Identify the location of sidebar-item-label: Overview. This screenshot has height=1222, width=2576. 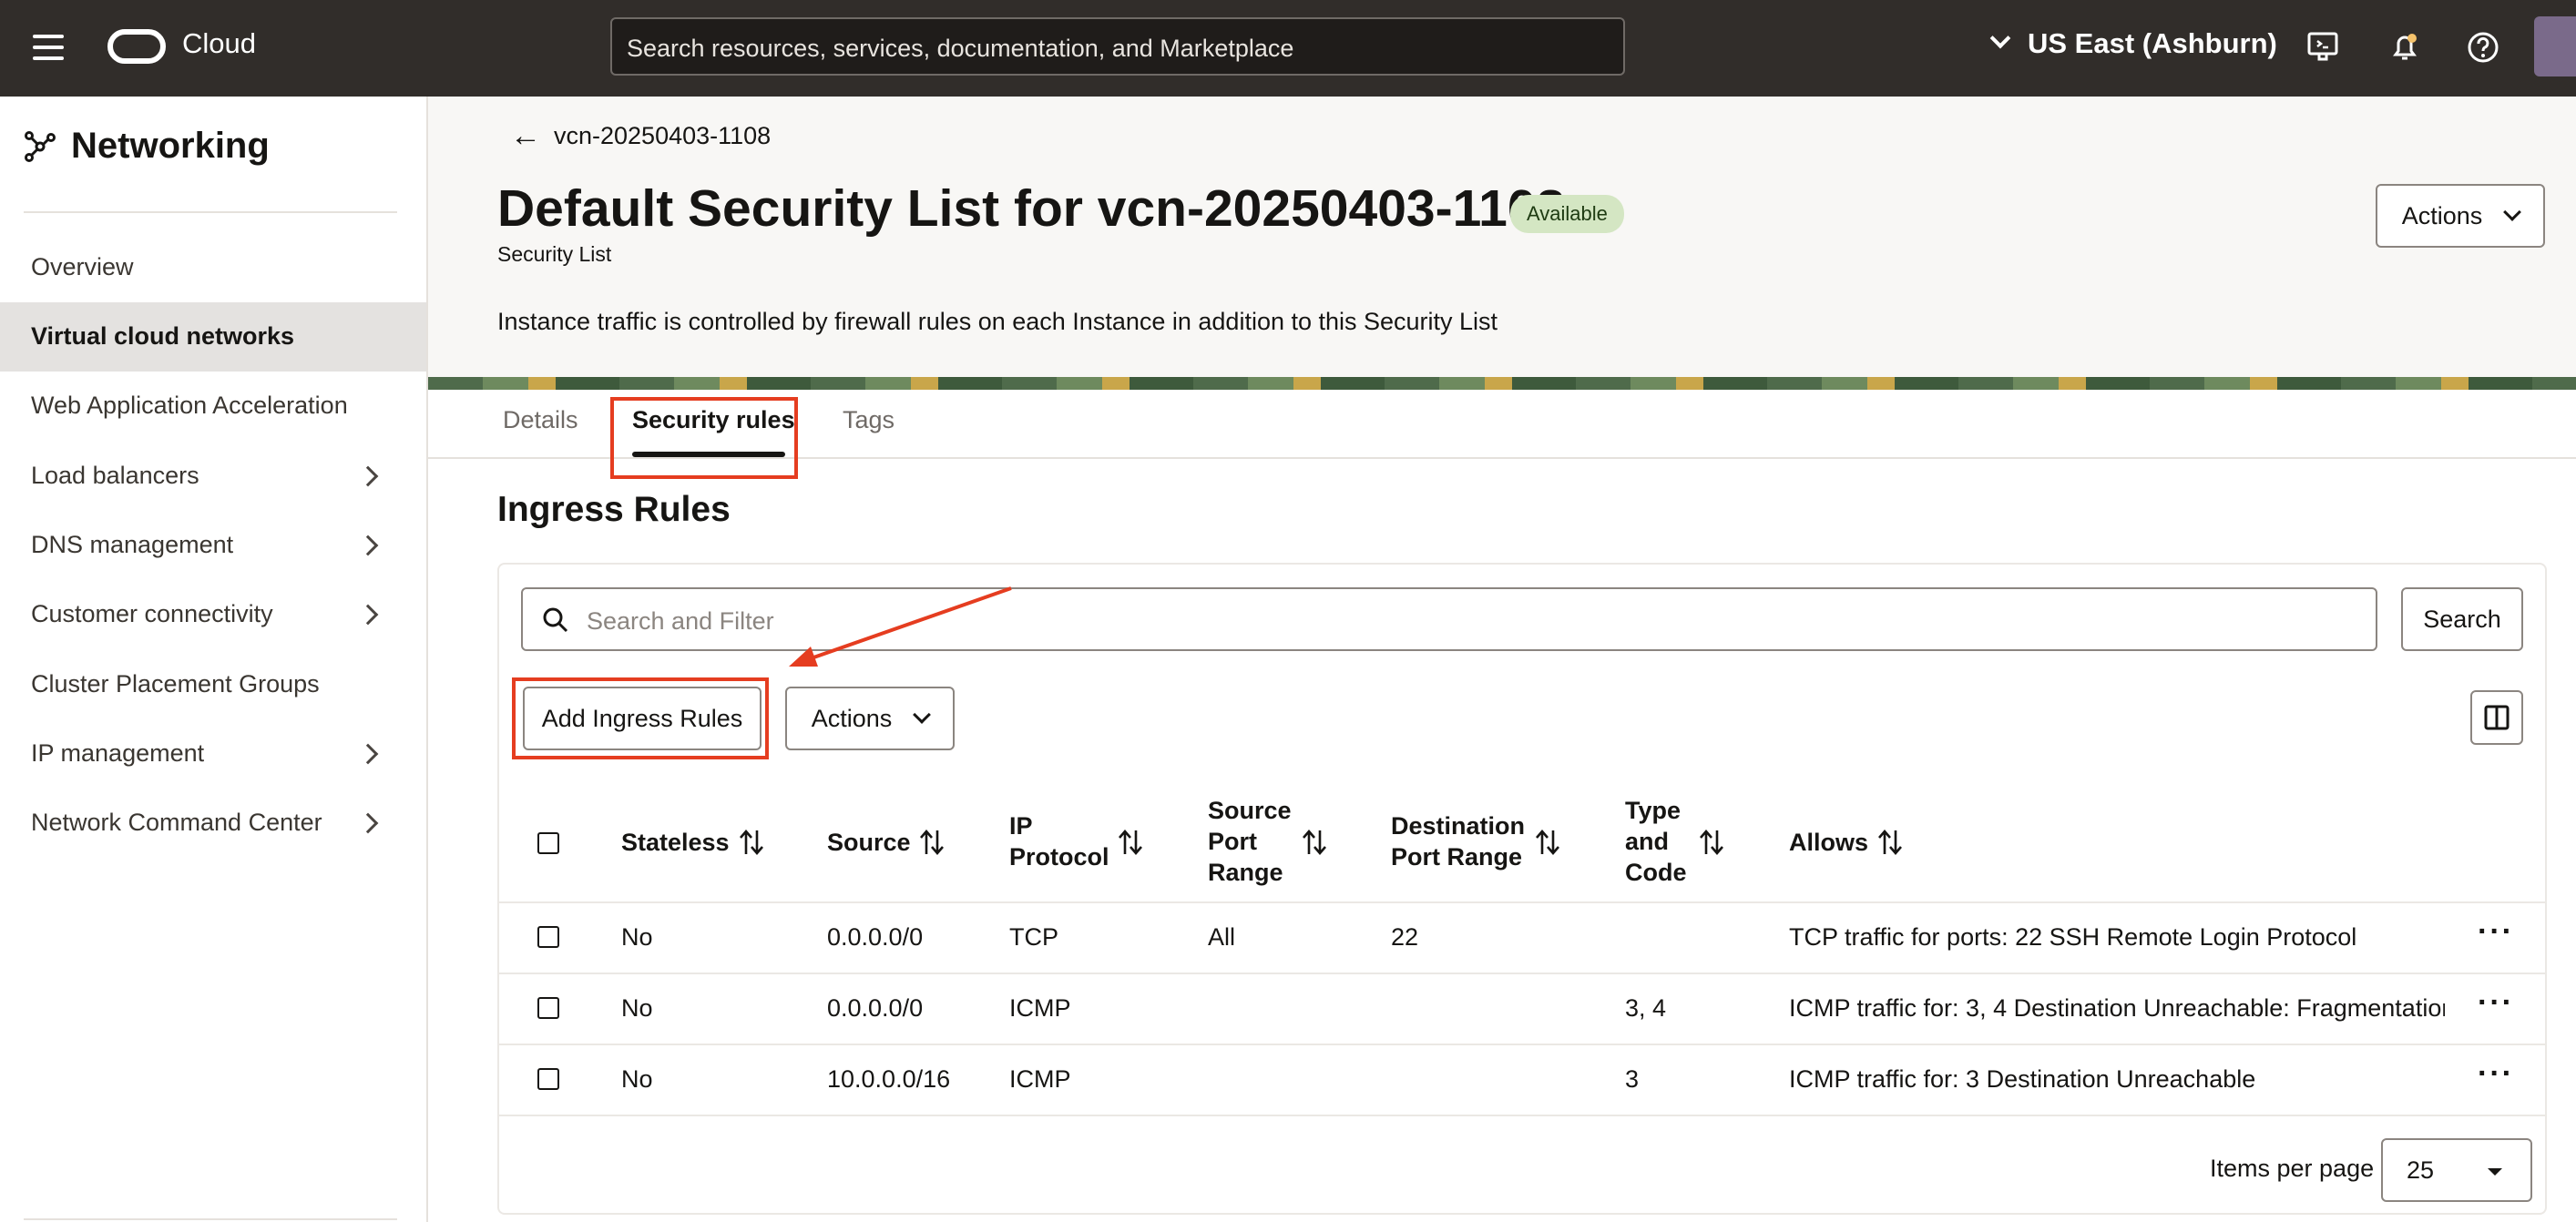
(82, 266).